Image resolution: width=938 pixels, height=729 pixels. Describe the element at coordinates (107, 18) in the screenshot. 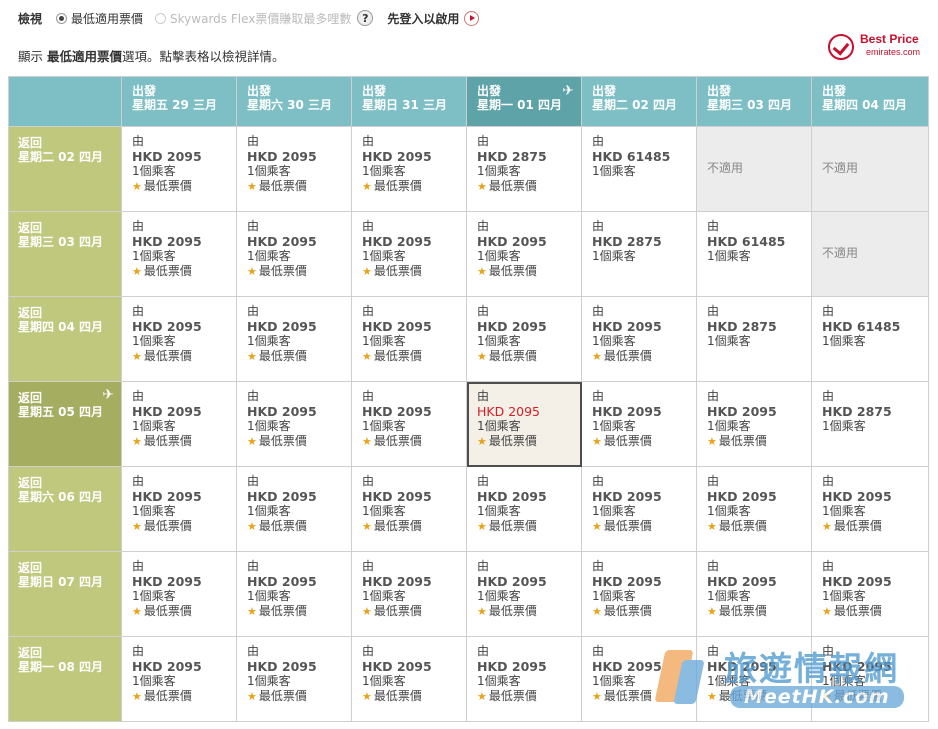

I see `lowest-fare-option-label: 最低適用票價` at that location.